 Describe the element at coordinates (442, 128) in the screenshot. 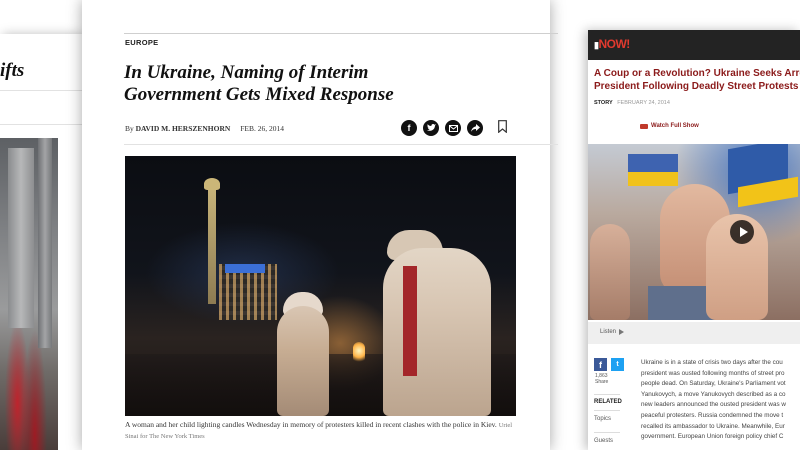

I see `share-tools: f` at that location.